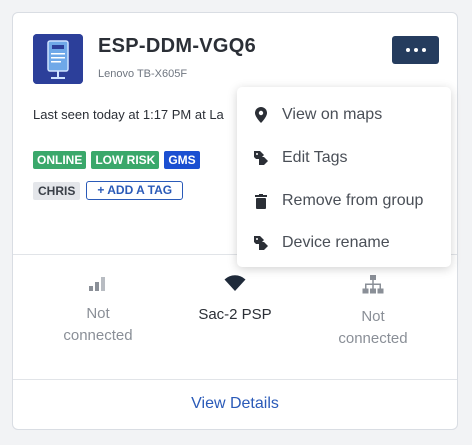 The width and height of the screenshot is (472, 445). Describe the element at coordinates (143, 74) in the screenshot. I see `device-model: Lenovo TB-X605F` at that location.